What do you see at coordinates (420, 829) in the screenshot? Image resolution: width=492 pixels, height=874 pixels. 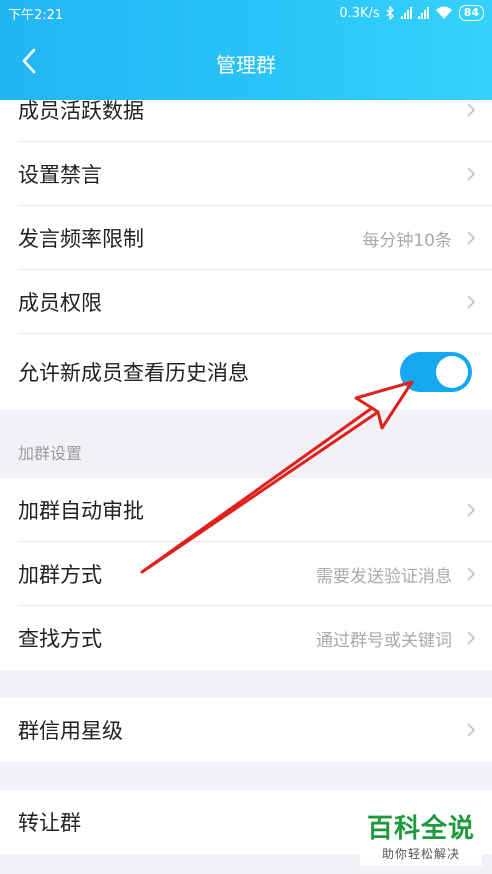 I see `watermark-title: 百科全说` at bounding box center [420, 829].